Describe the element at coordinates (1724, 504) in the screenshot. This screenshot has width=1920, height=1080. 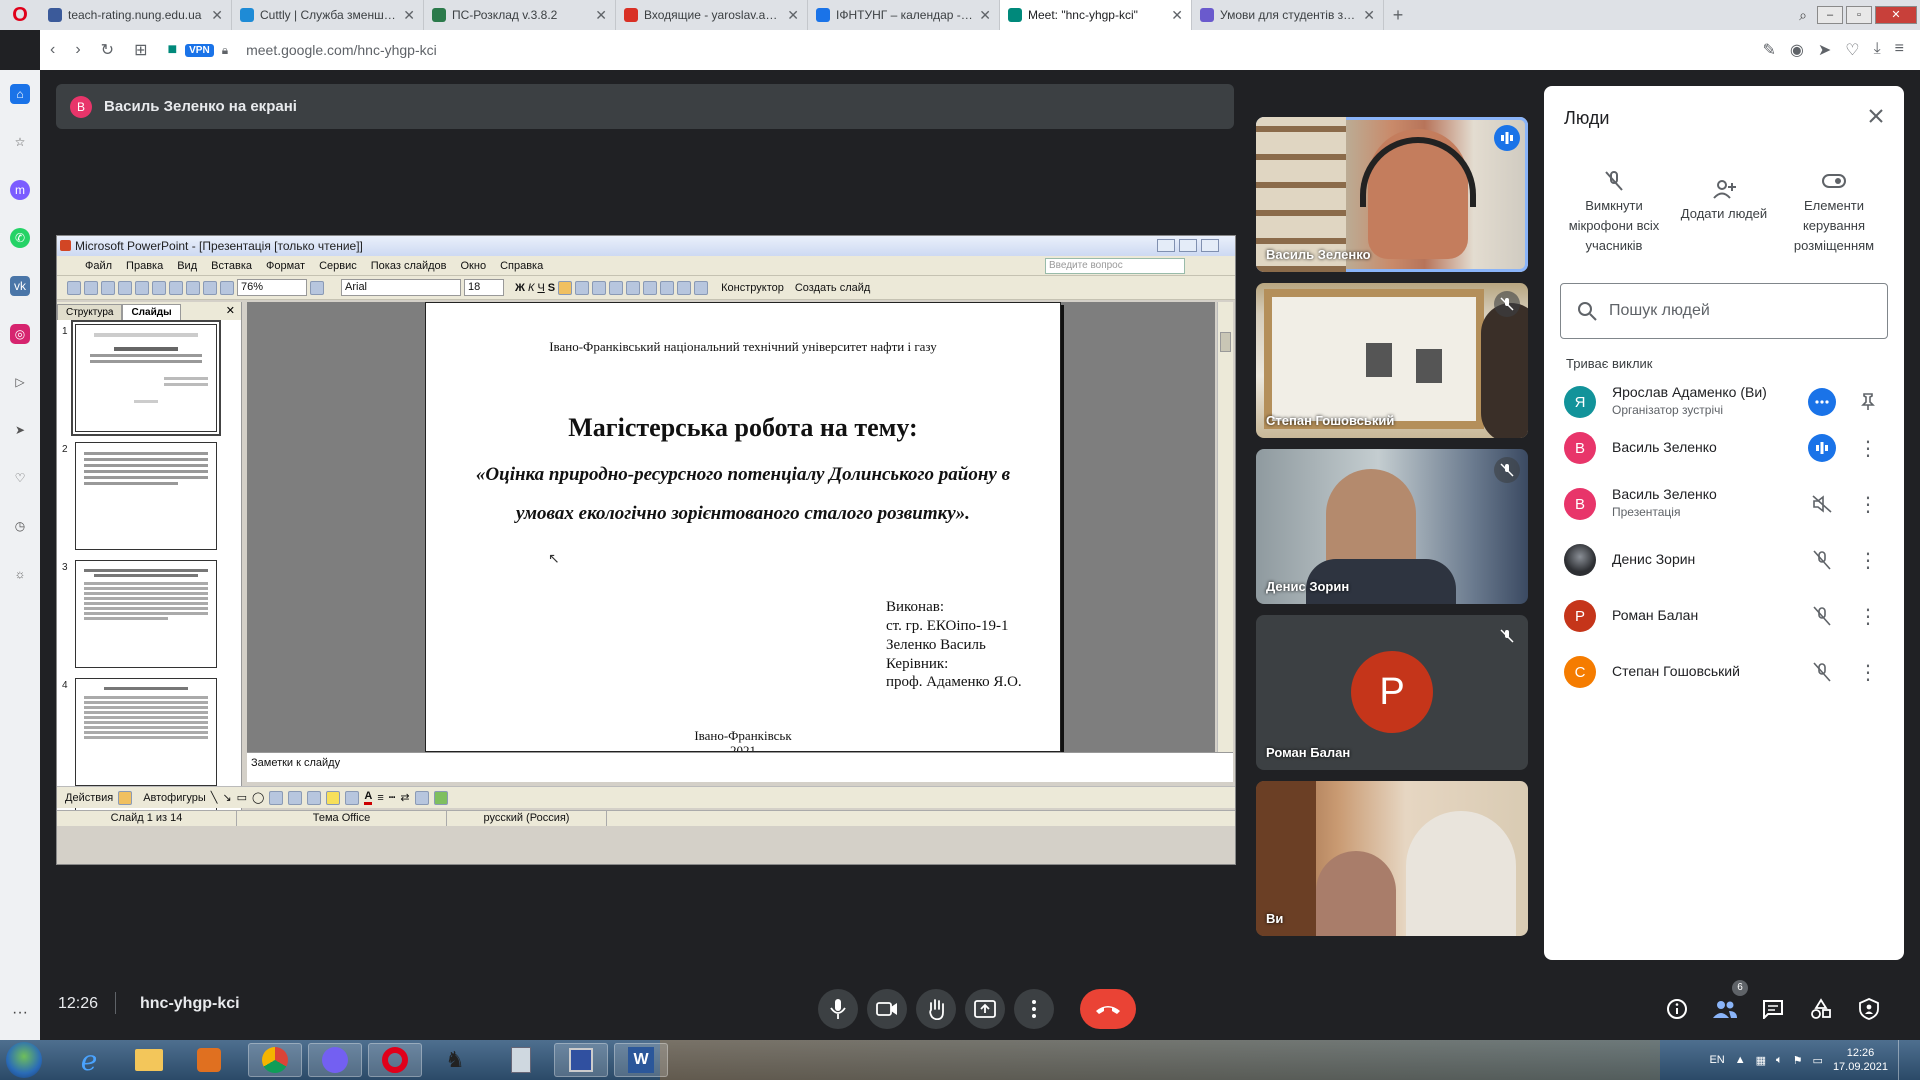
I see `participant-row: В Василь Зеленко Презентація ⋮` at that location.